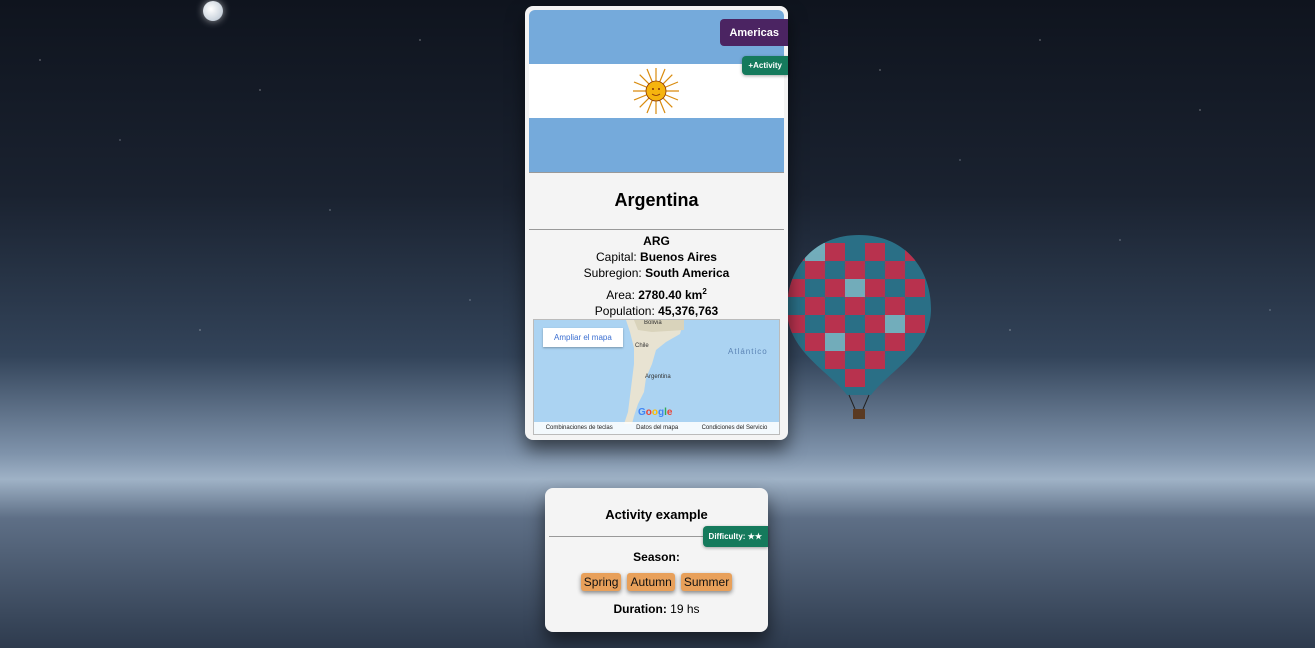 This screenshot has width=1315, height=648. I want to click on duration-row: Duration: 19 hs, so click(656, 609).